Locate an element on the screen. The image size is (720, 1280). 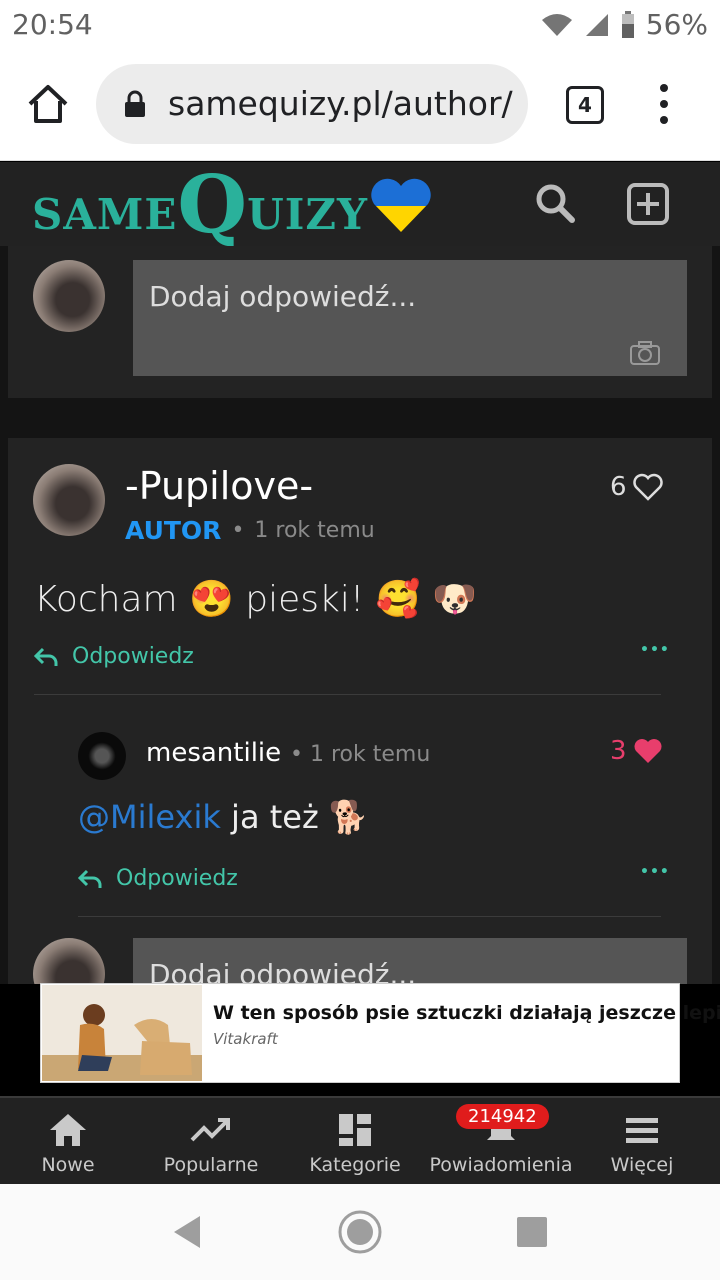
nav-wiecej: Więcej is located at coordinates (642, 1144).